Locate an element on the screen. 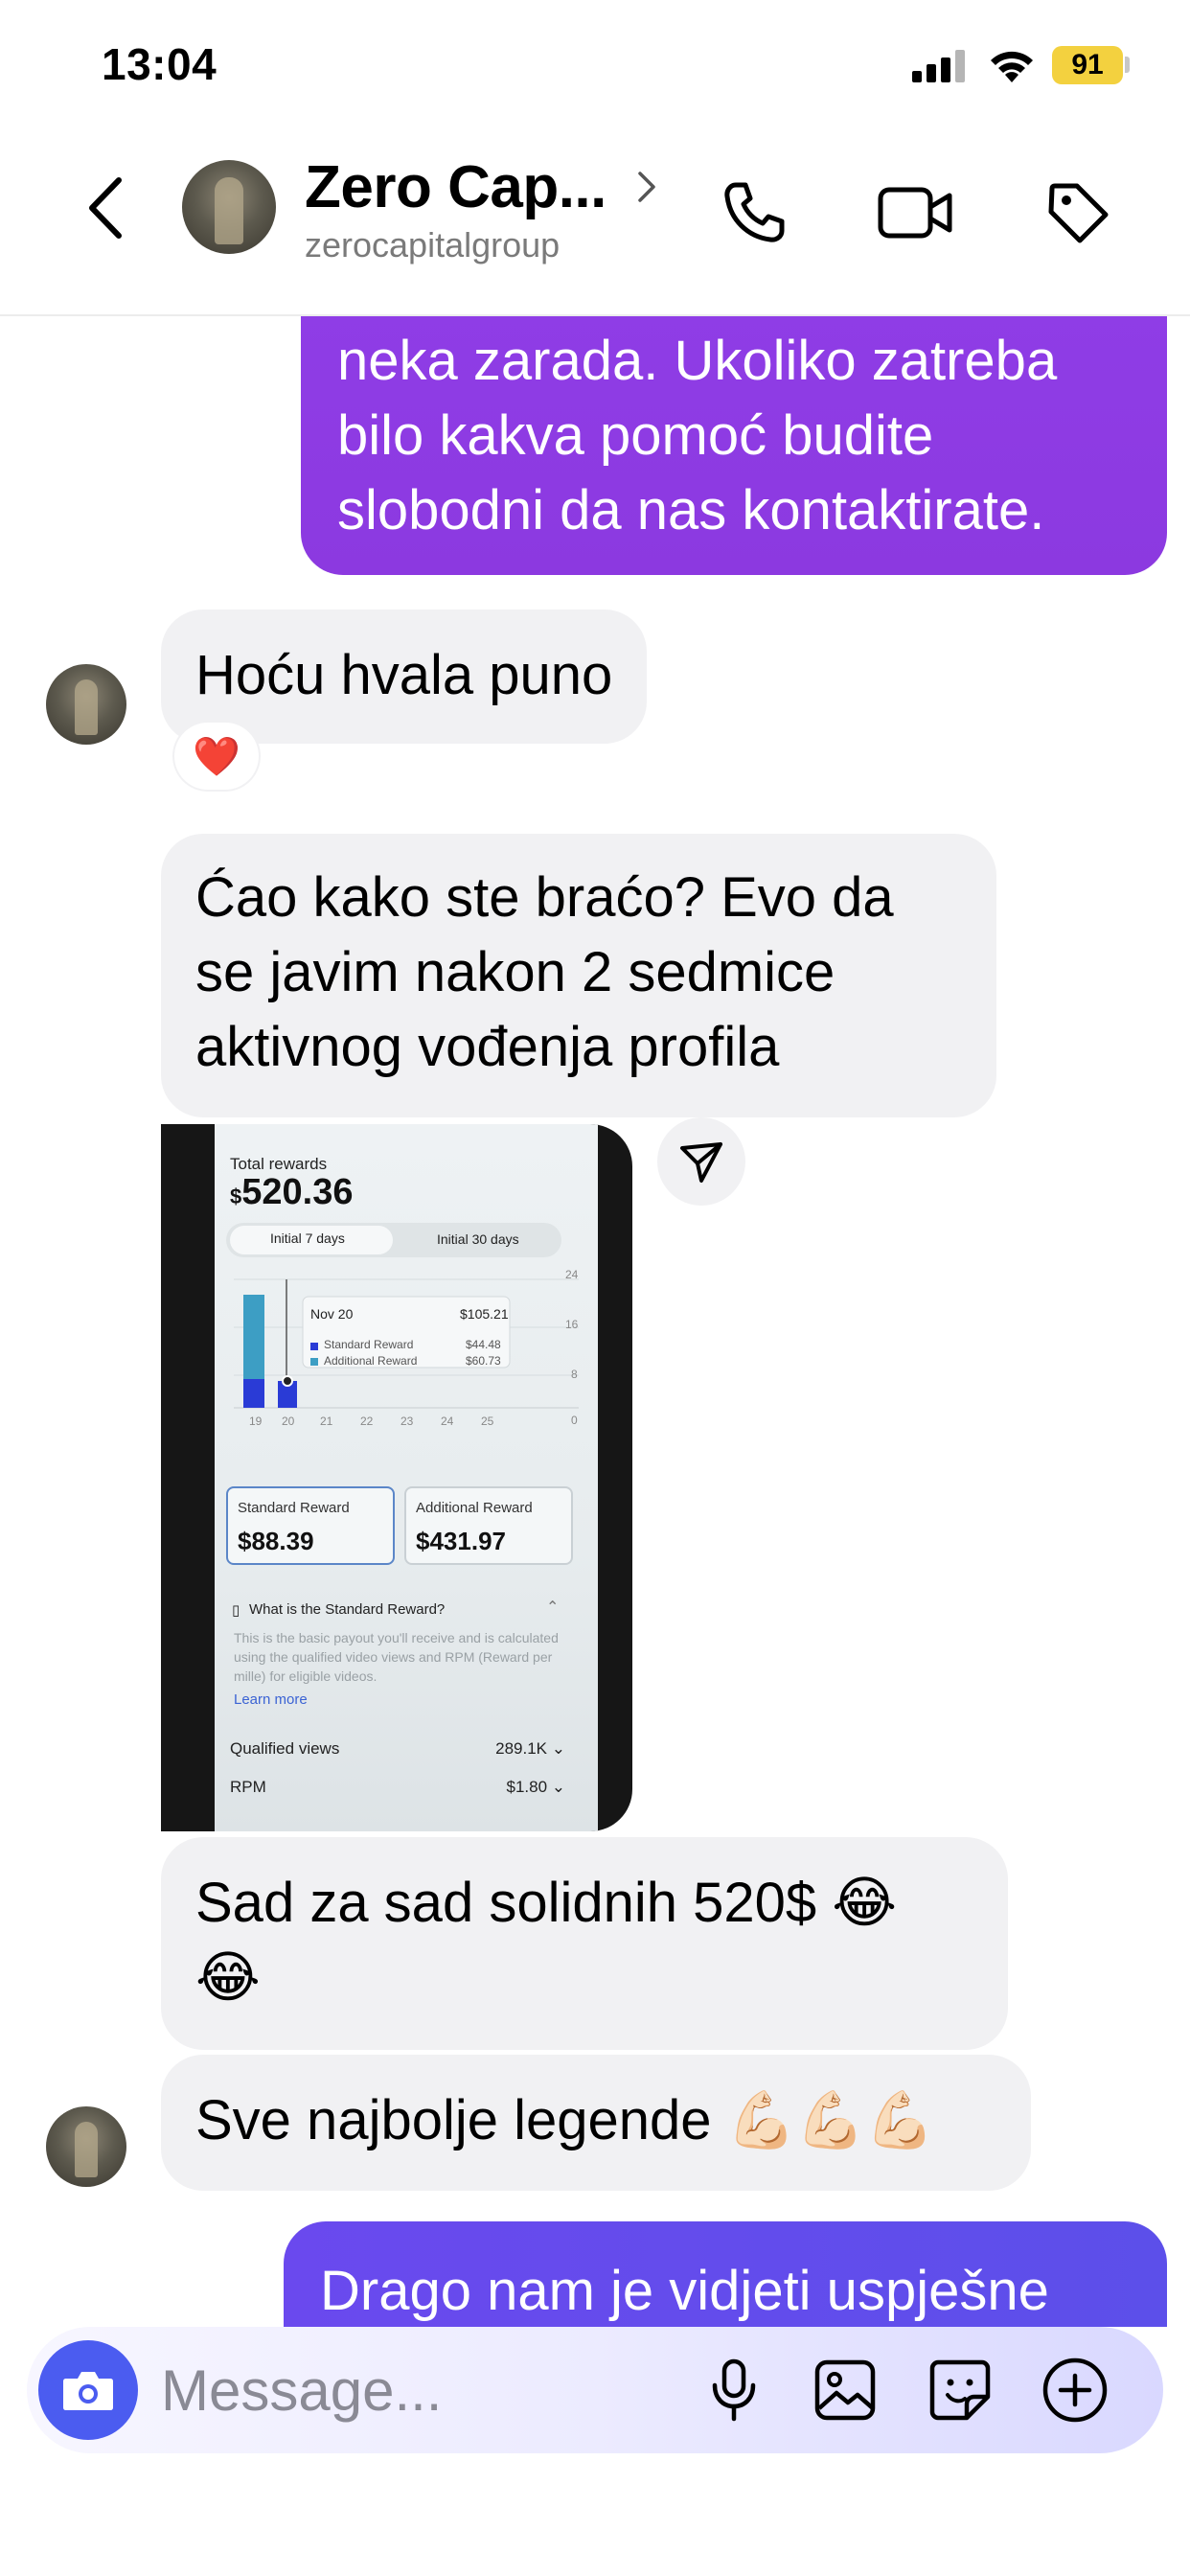 Image resolution: width=1190 pixels, height=2576 pixels. message-line: Ćao kako ste braćo? Evo da is located at coordinates (544, 897).